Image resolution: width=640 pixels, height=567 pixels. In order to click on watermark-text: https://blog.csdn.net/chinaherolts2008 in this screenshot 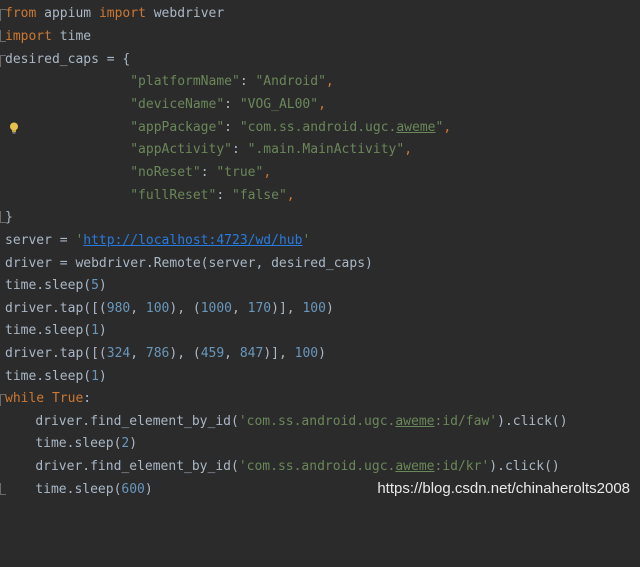, I will do `click(503, 488)`.